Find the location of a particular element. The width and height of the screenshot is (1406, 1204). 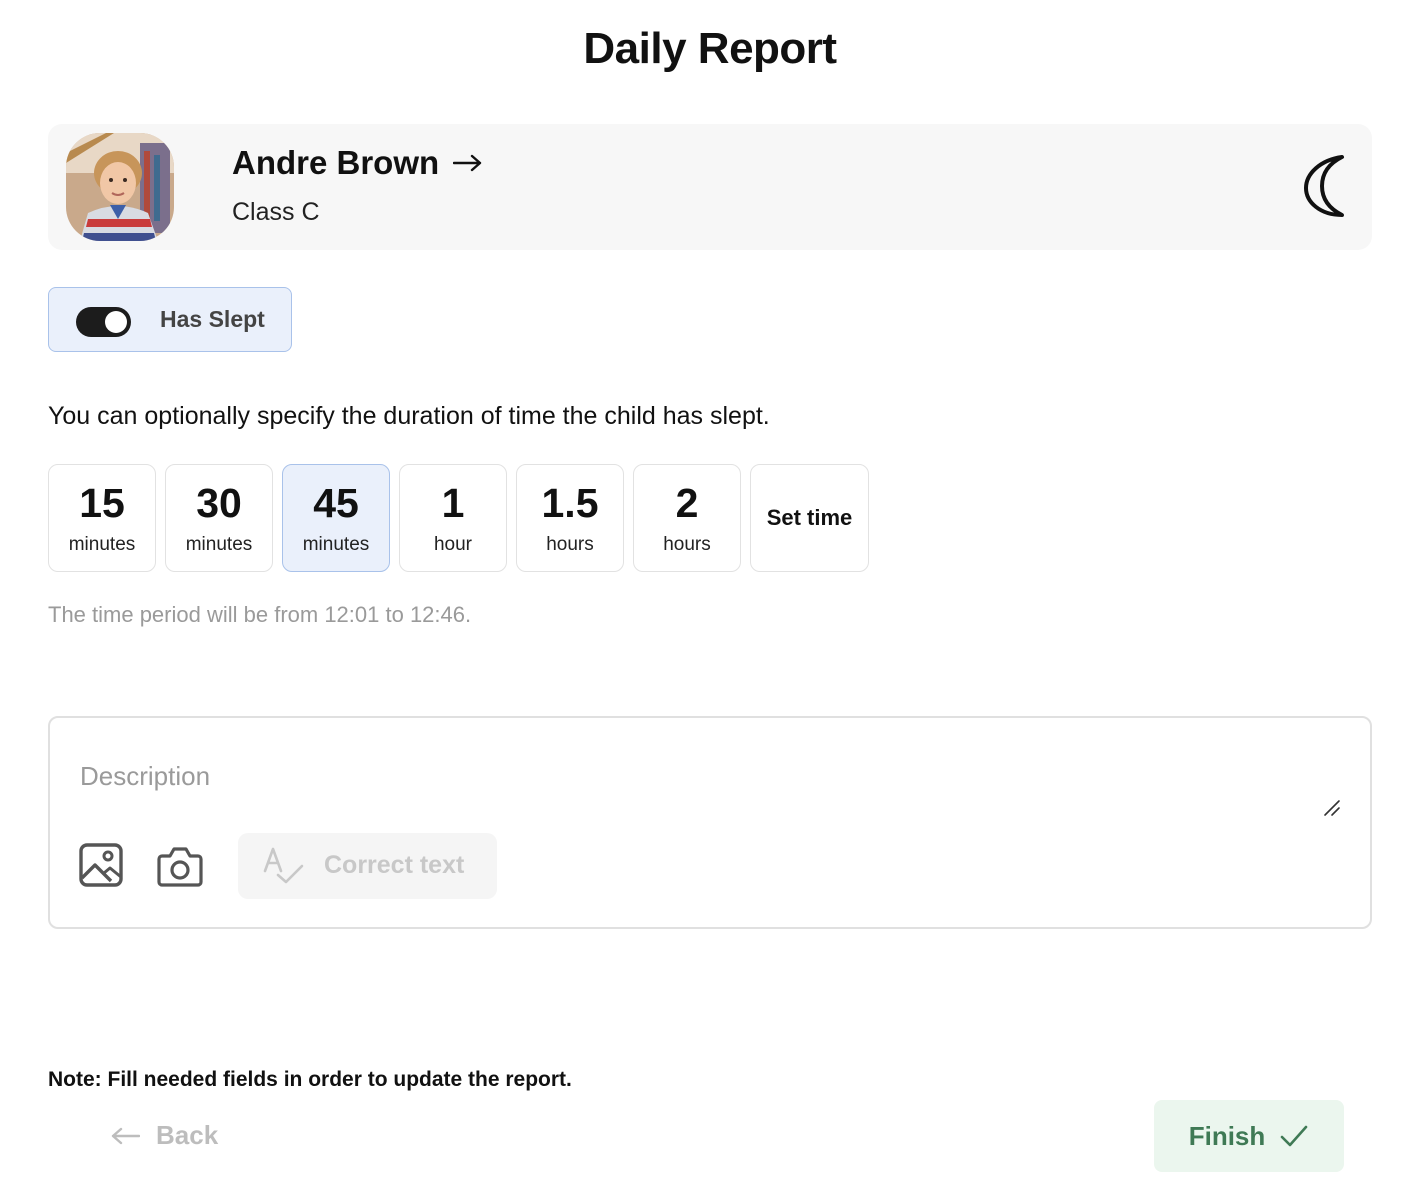

back-button: Back is located at coordinates (164, 1135).